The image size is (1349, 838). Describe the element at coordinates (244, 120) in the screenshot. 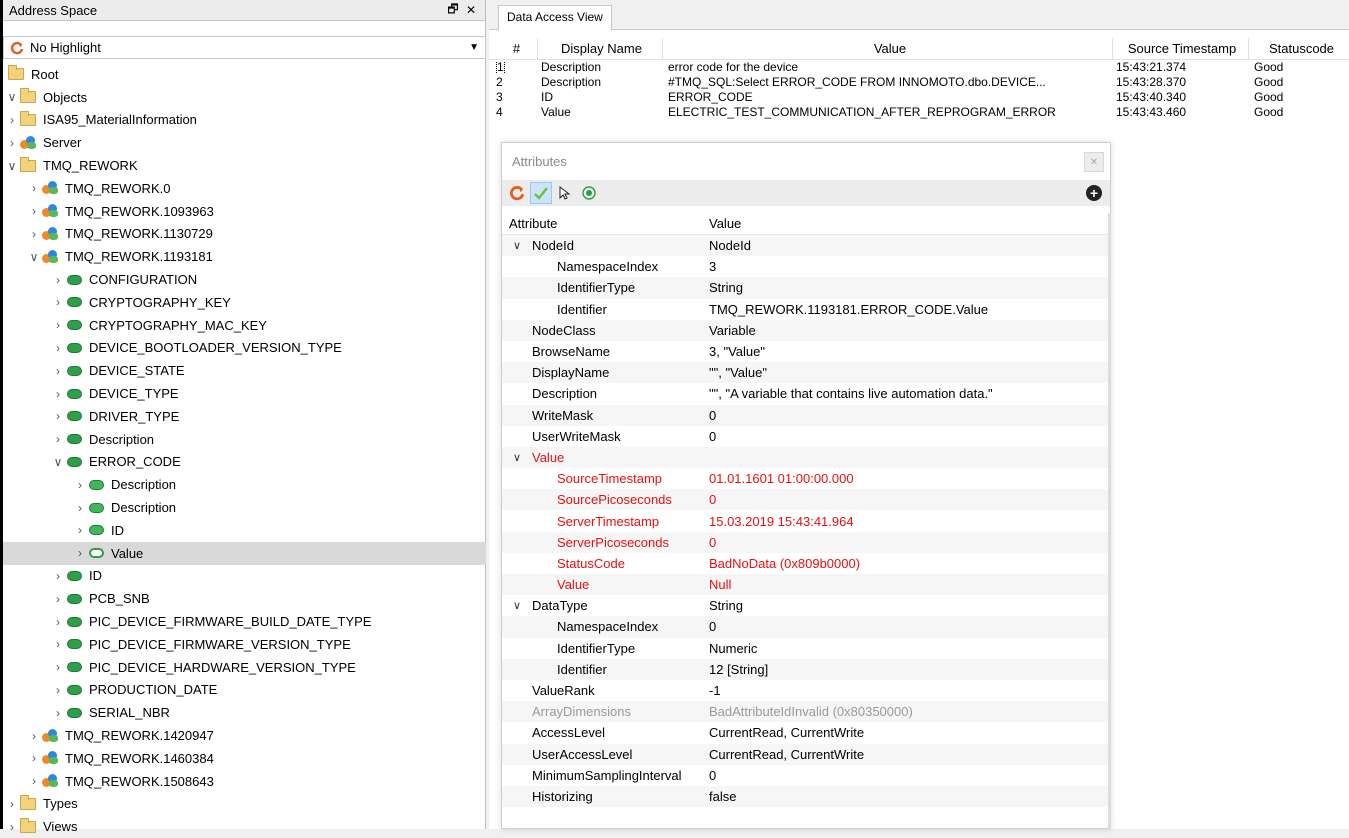

I see `tree-item: › ISA95_MaterialInformation` at that location.